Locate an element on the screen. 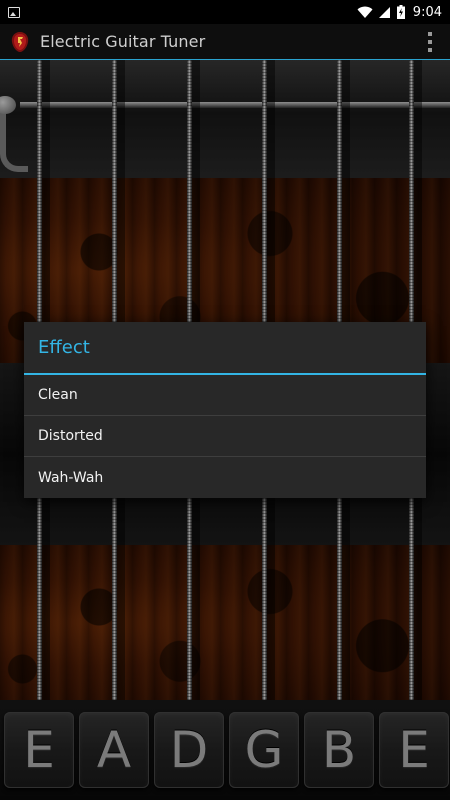 Image resolution: width=450 pixels, height=800 pixels. app-title: Electric Guitar Tuner is located at coordinates (123, 41).